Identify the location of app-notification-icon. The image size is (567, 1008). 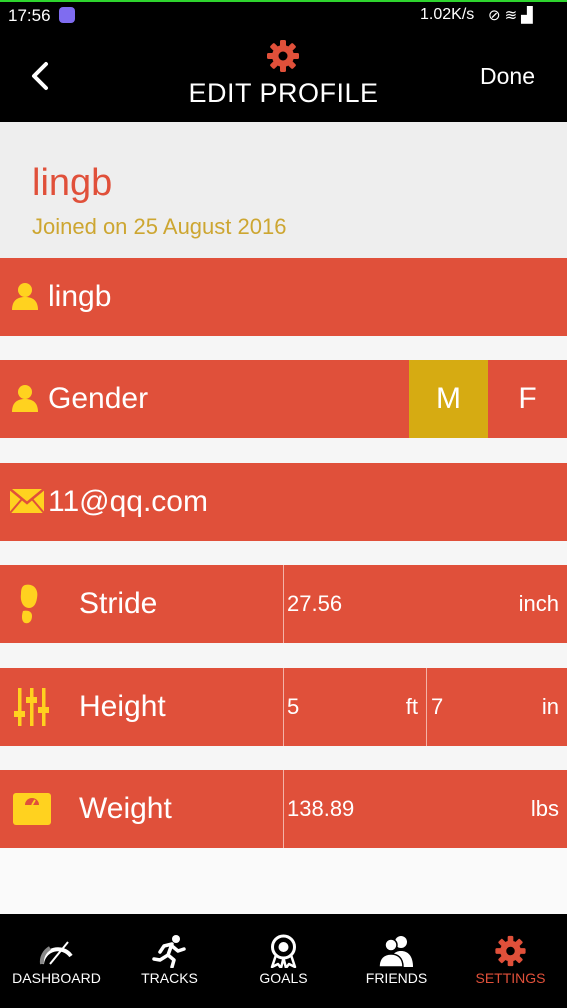
(67, 15).